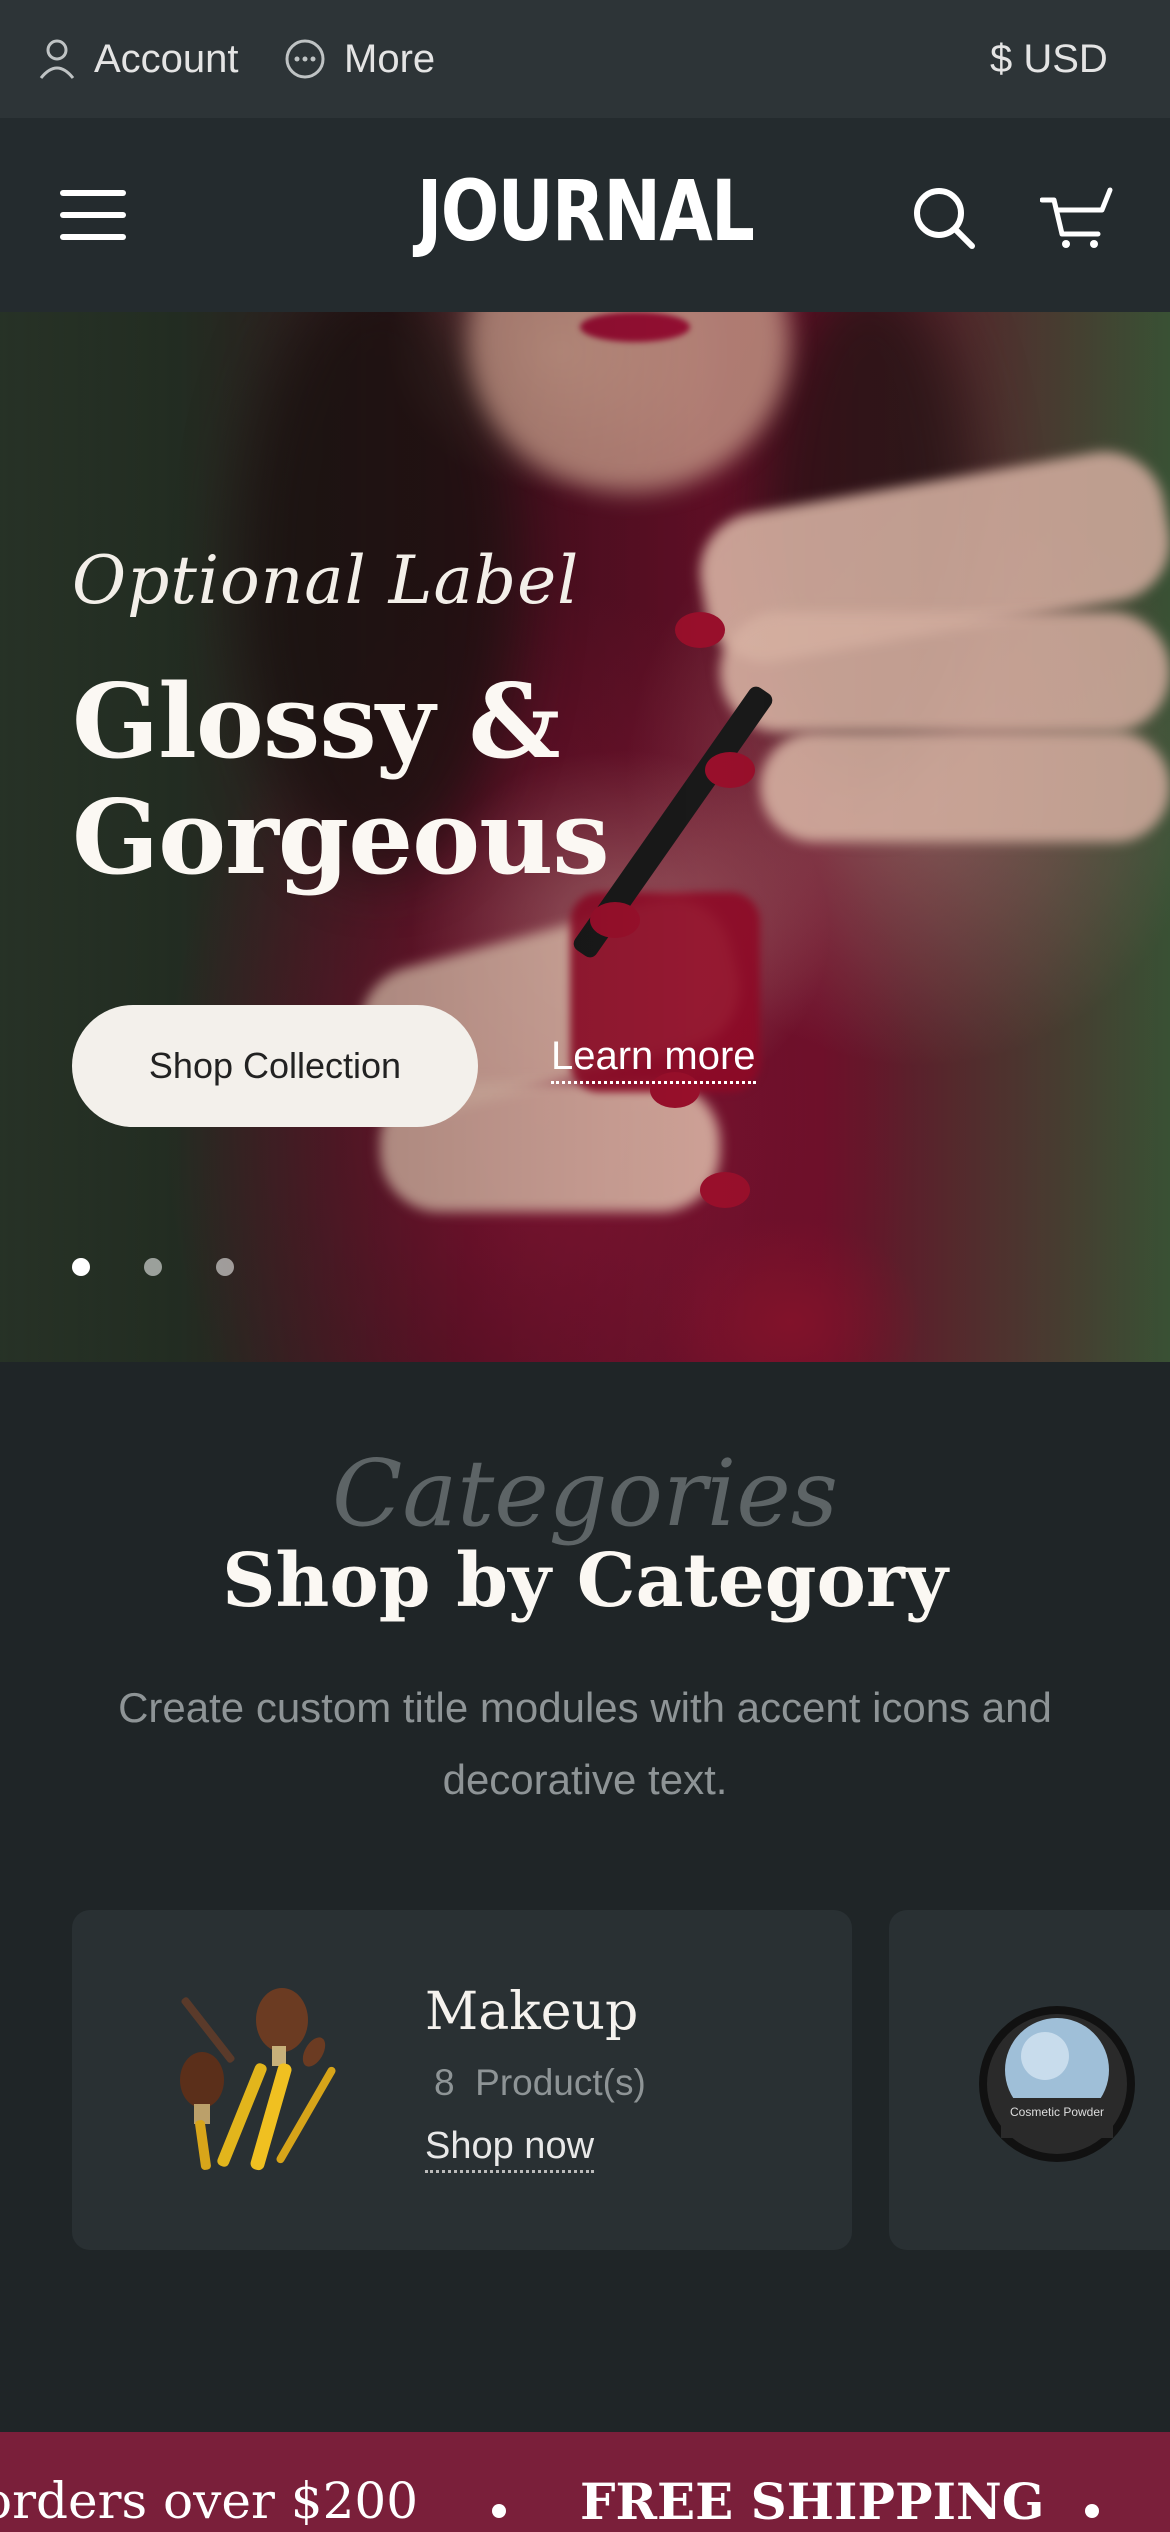 The width and height of the screenshot is (1170, 2532). What do you see at coordinates (209, 2501) in the screenshot?
I see `marquee-text-1: orders over $200` at bounding box center [209, 2501].